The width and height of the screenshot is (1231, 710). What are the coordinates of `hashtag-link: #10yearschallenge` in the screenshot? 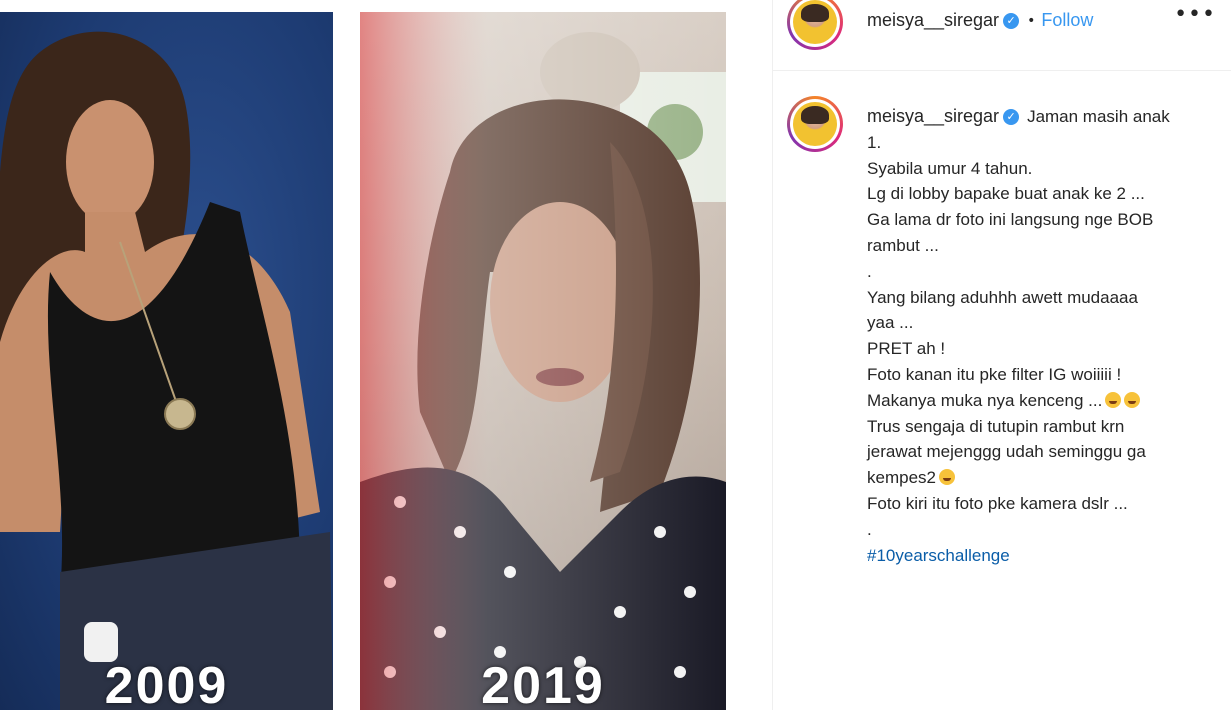 It's located at (1042, 556).